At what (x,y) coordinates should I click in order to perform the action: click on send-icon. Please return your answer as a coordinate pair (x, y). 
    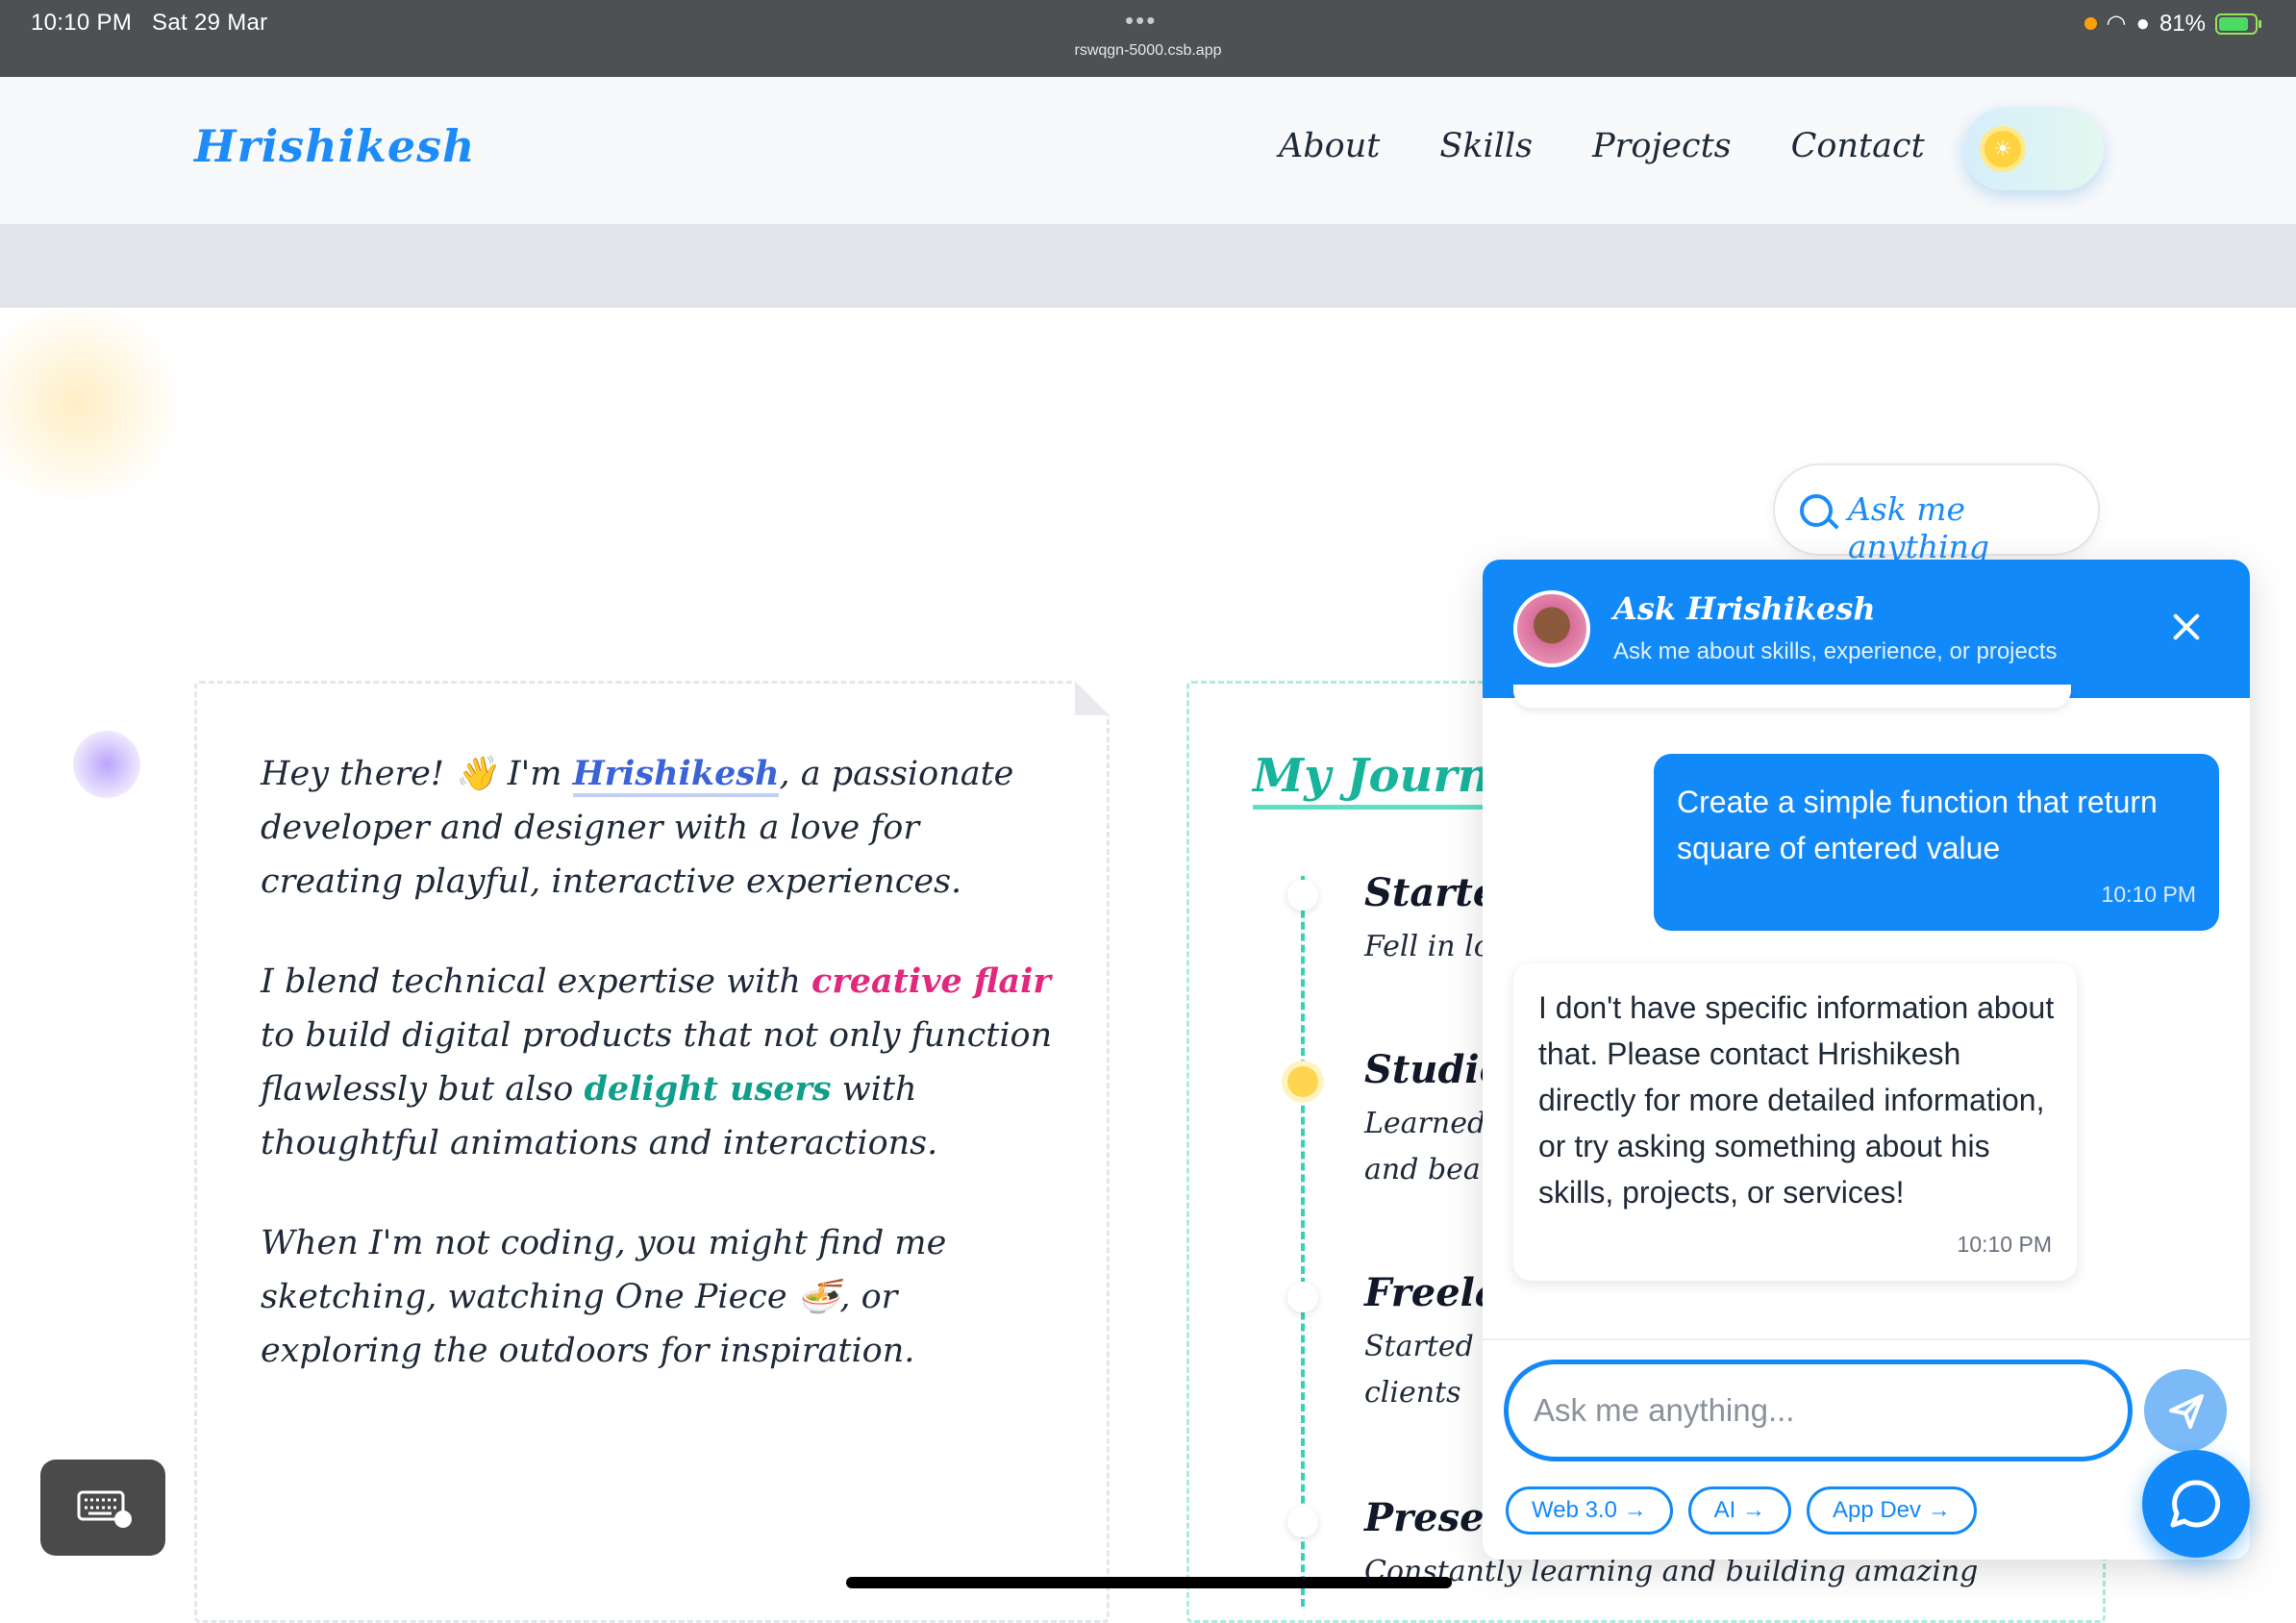
    Looking at the image, I should click on (2186, 1411).